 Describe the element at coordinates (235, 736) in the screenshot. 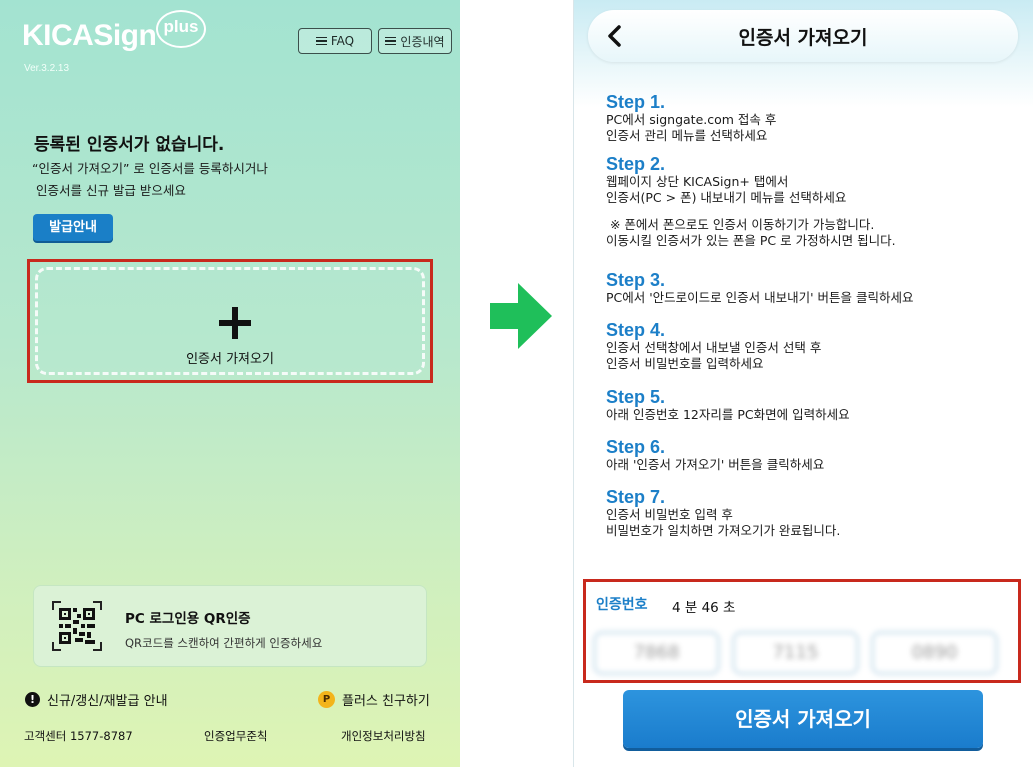

I see `work-rules-link: 인증업무준칙` at that location.